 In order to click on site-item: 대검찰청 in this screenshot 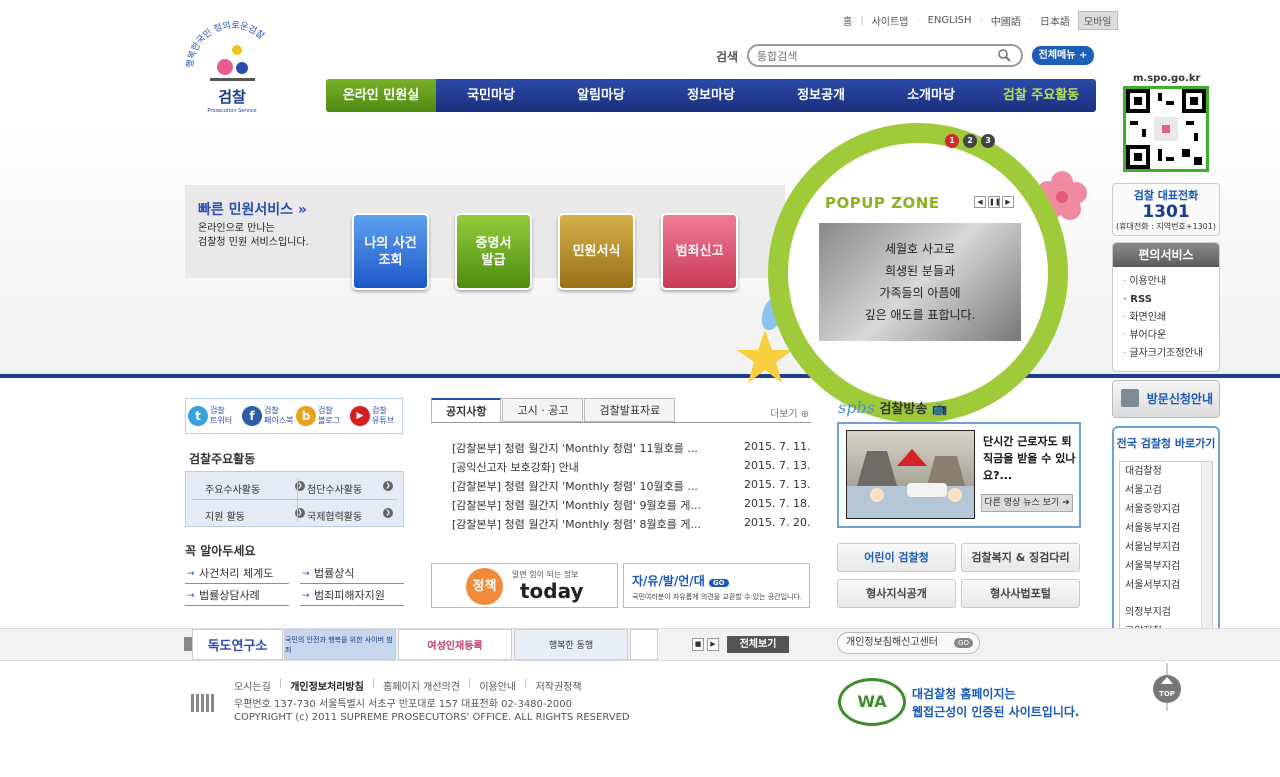, I will do `click(1166, 471)`.